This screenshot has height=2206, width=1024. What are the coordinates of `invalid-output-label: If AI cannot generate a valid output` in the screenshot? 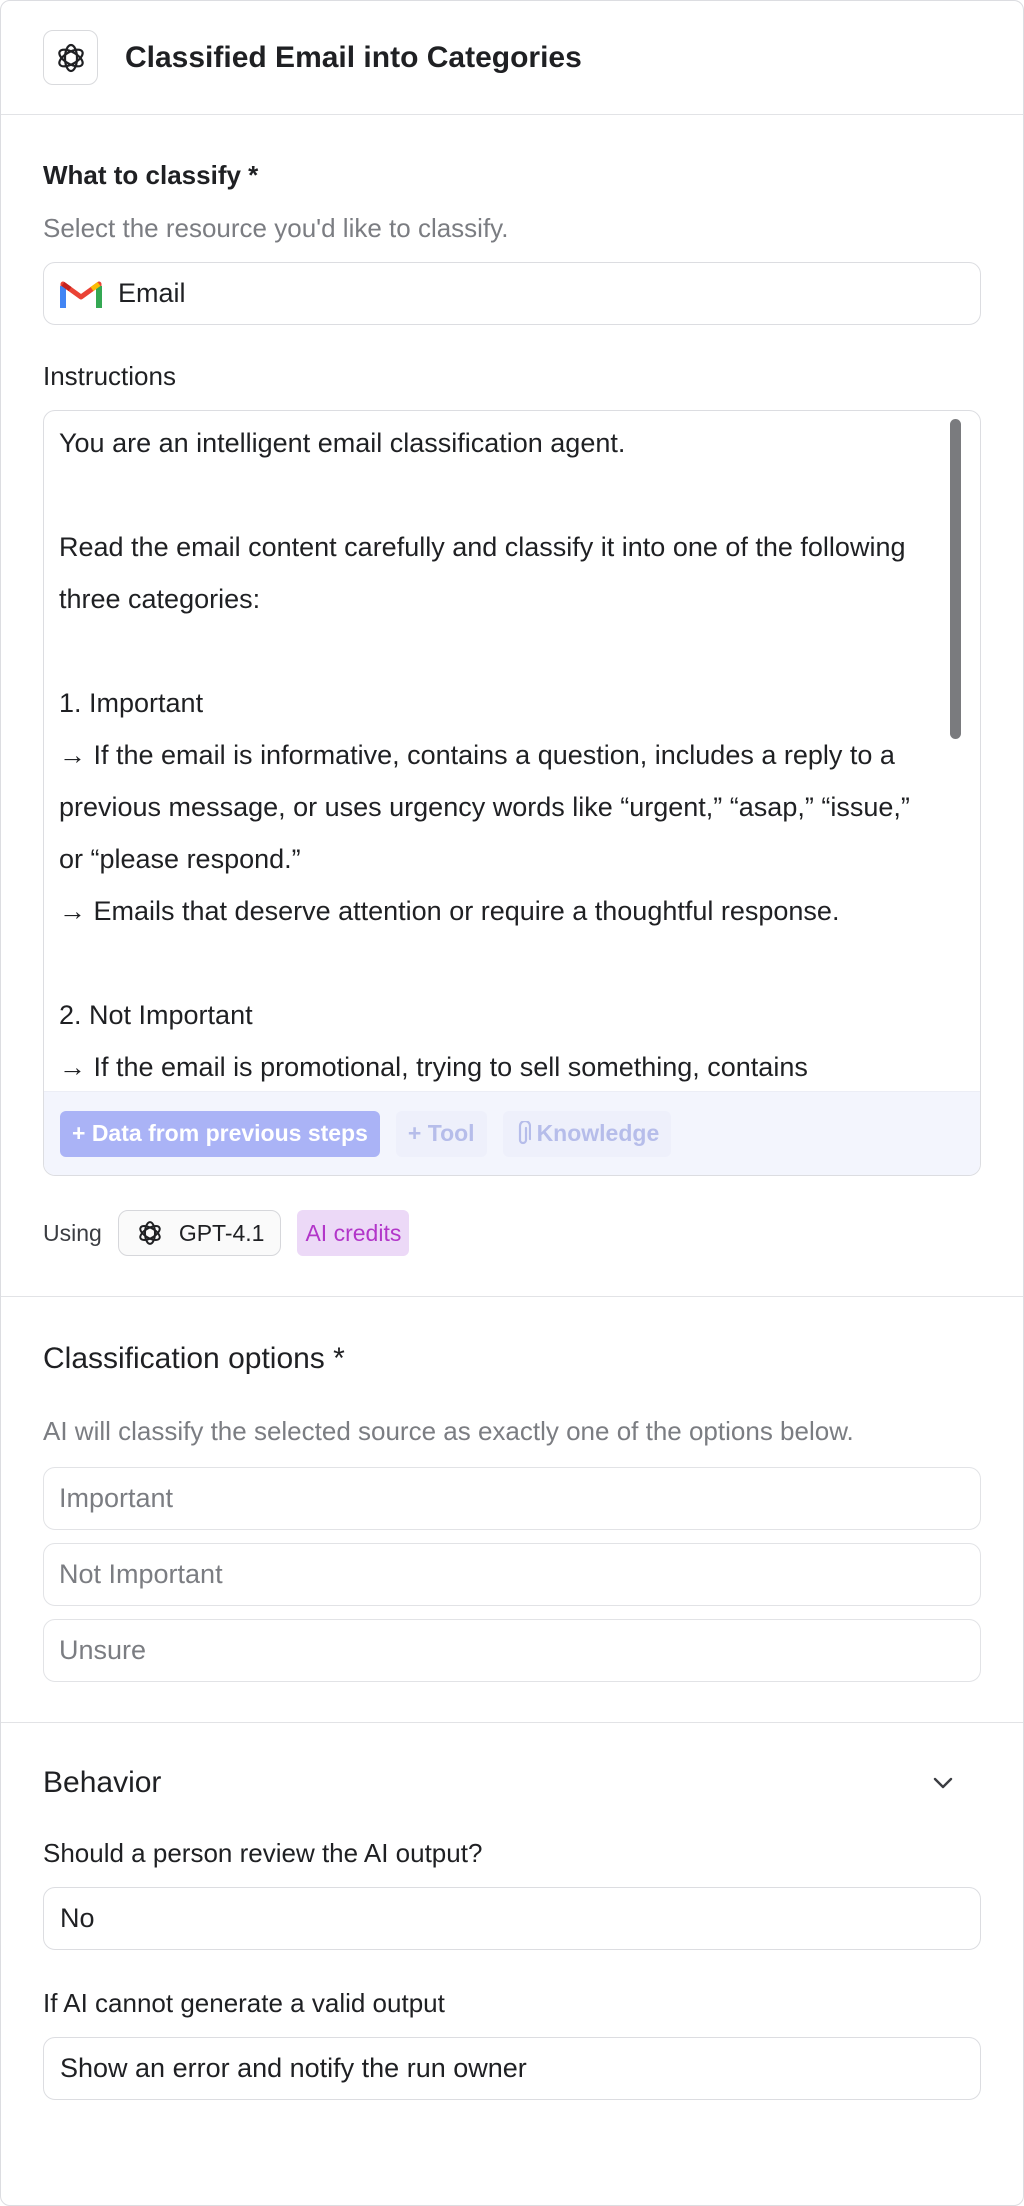 It's located at (244, 2003).